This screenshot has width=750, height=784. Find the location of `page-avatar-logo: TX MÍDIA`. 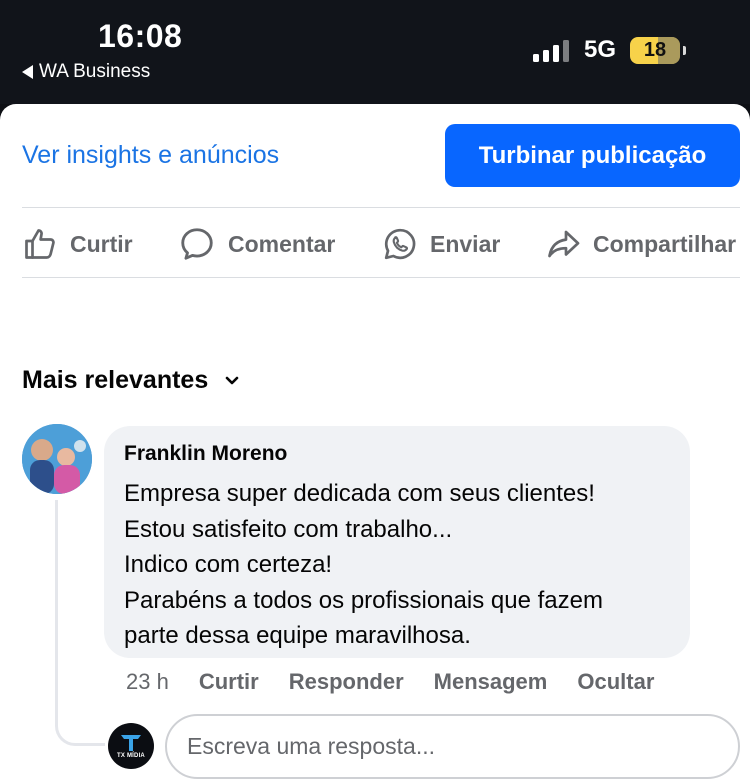

page-avatar-logo: TX MÍDIA is located at coordinates (131, 746).